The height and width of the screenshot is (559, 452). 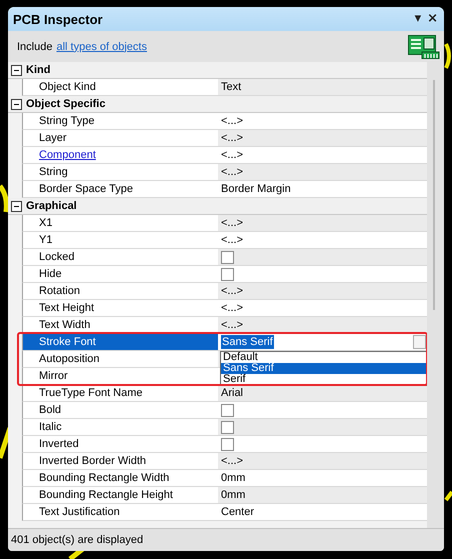 I want to click on section-title: Kind, so click(x=38, y=70).